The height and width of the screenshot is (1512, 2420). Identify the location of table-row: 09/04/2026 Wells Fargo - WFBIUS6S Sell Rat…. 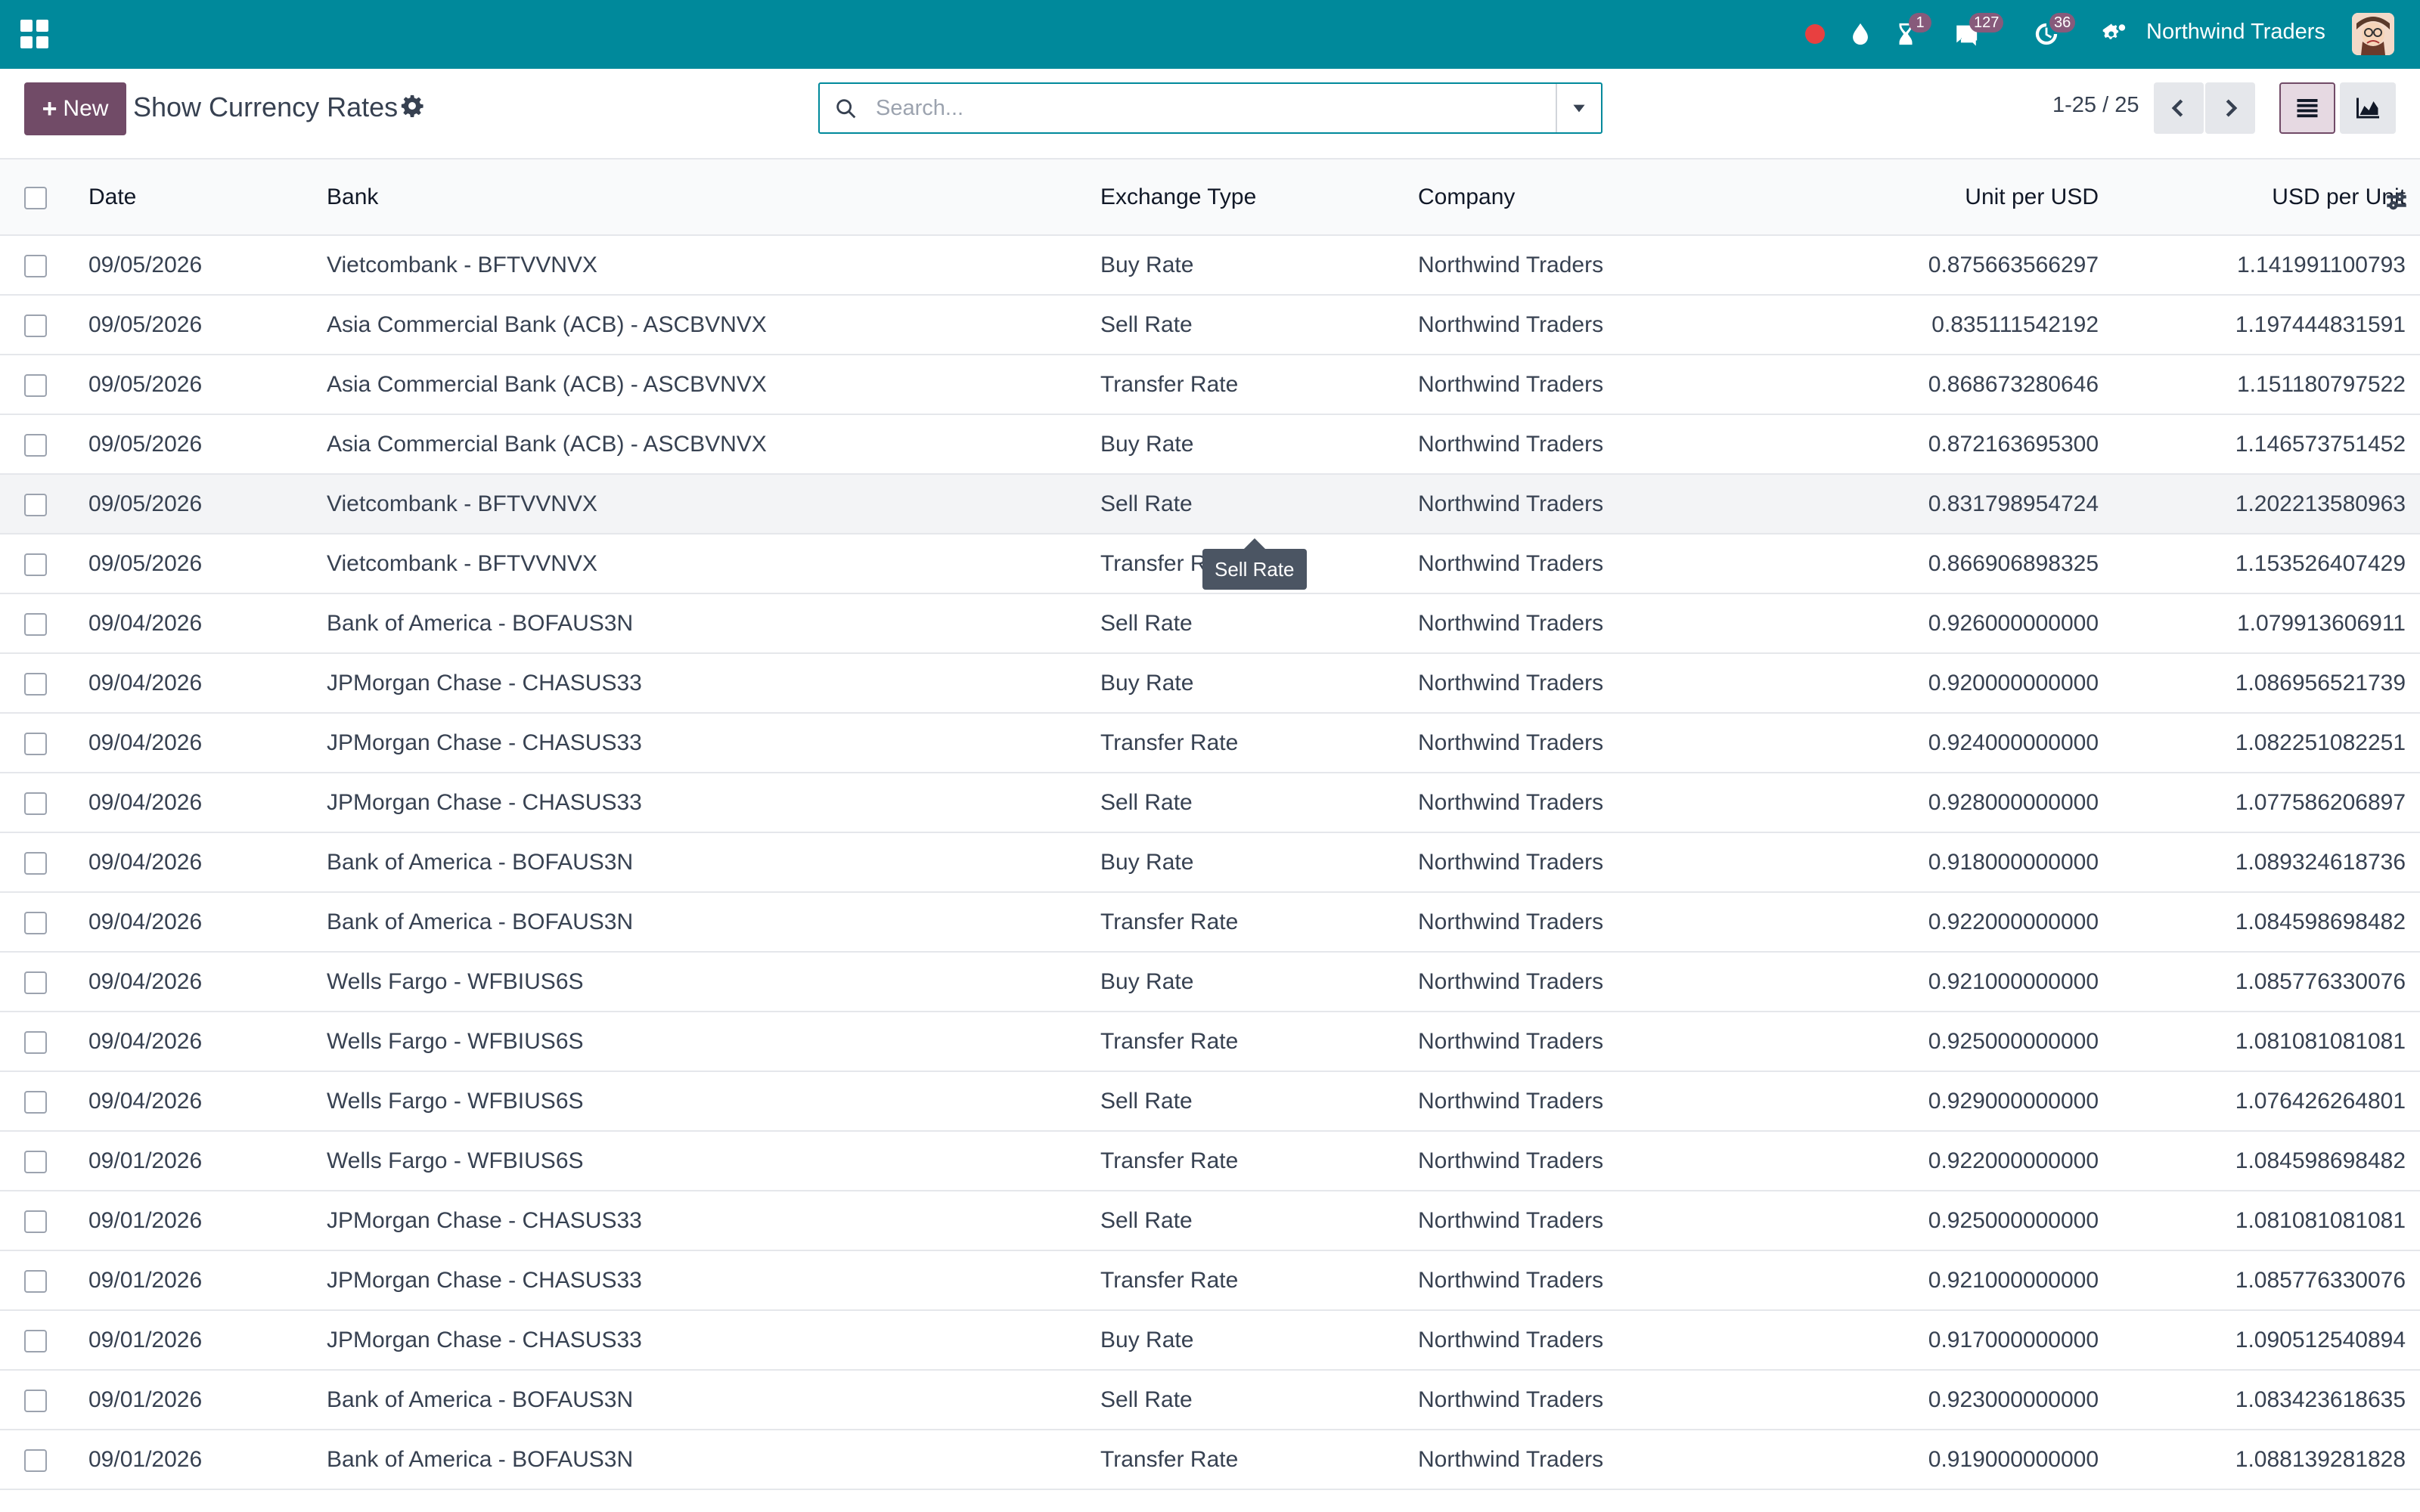
(1210, 1101).